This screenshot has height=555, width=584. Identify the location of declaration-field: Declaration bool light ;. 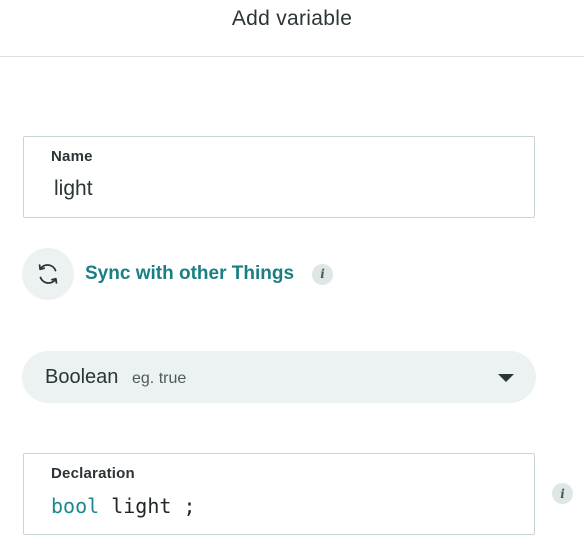
(279, 494).